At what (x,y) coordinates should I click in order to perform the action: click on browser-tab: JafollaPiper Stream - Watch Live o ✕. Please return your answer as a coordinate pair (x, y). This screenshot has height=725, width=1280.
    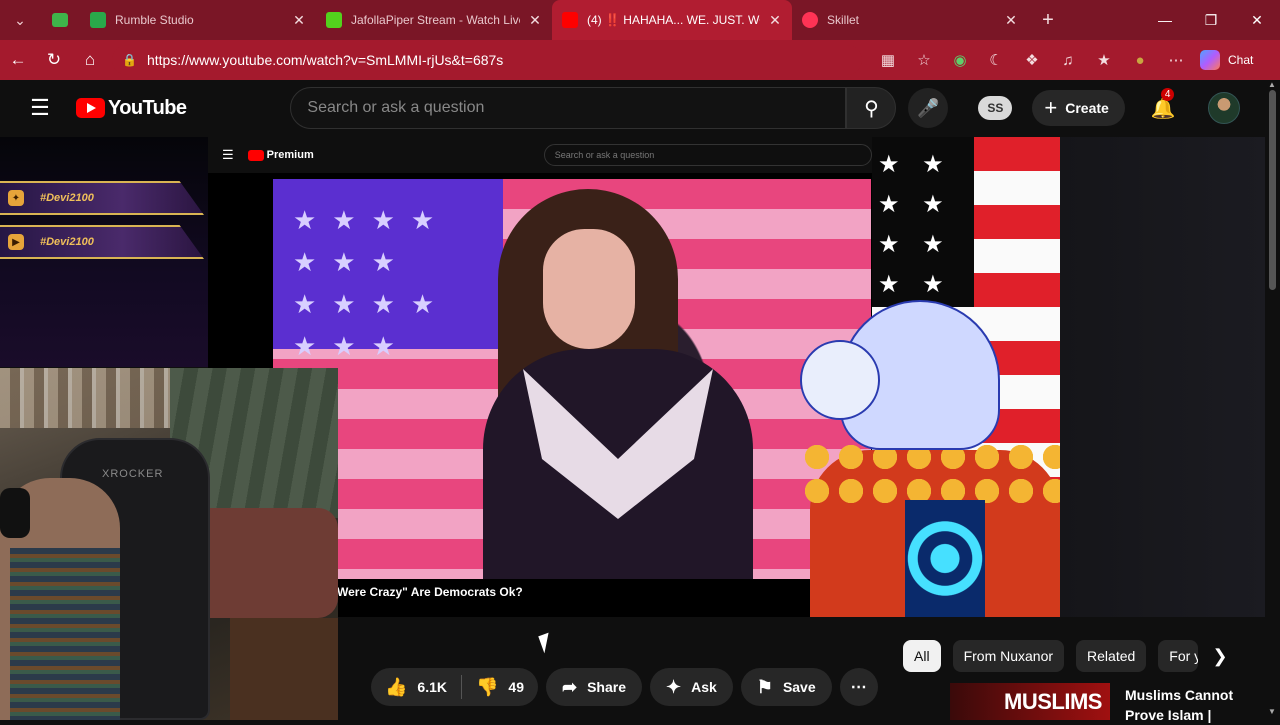
    Looking at the image, I should click on (434, 20).